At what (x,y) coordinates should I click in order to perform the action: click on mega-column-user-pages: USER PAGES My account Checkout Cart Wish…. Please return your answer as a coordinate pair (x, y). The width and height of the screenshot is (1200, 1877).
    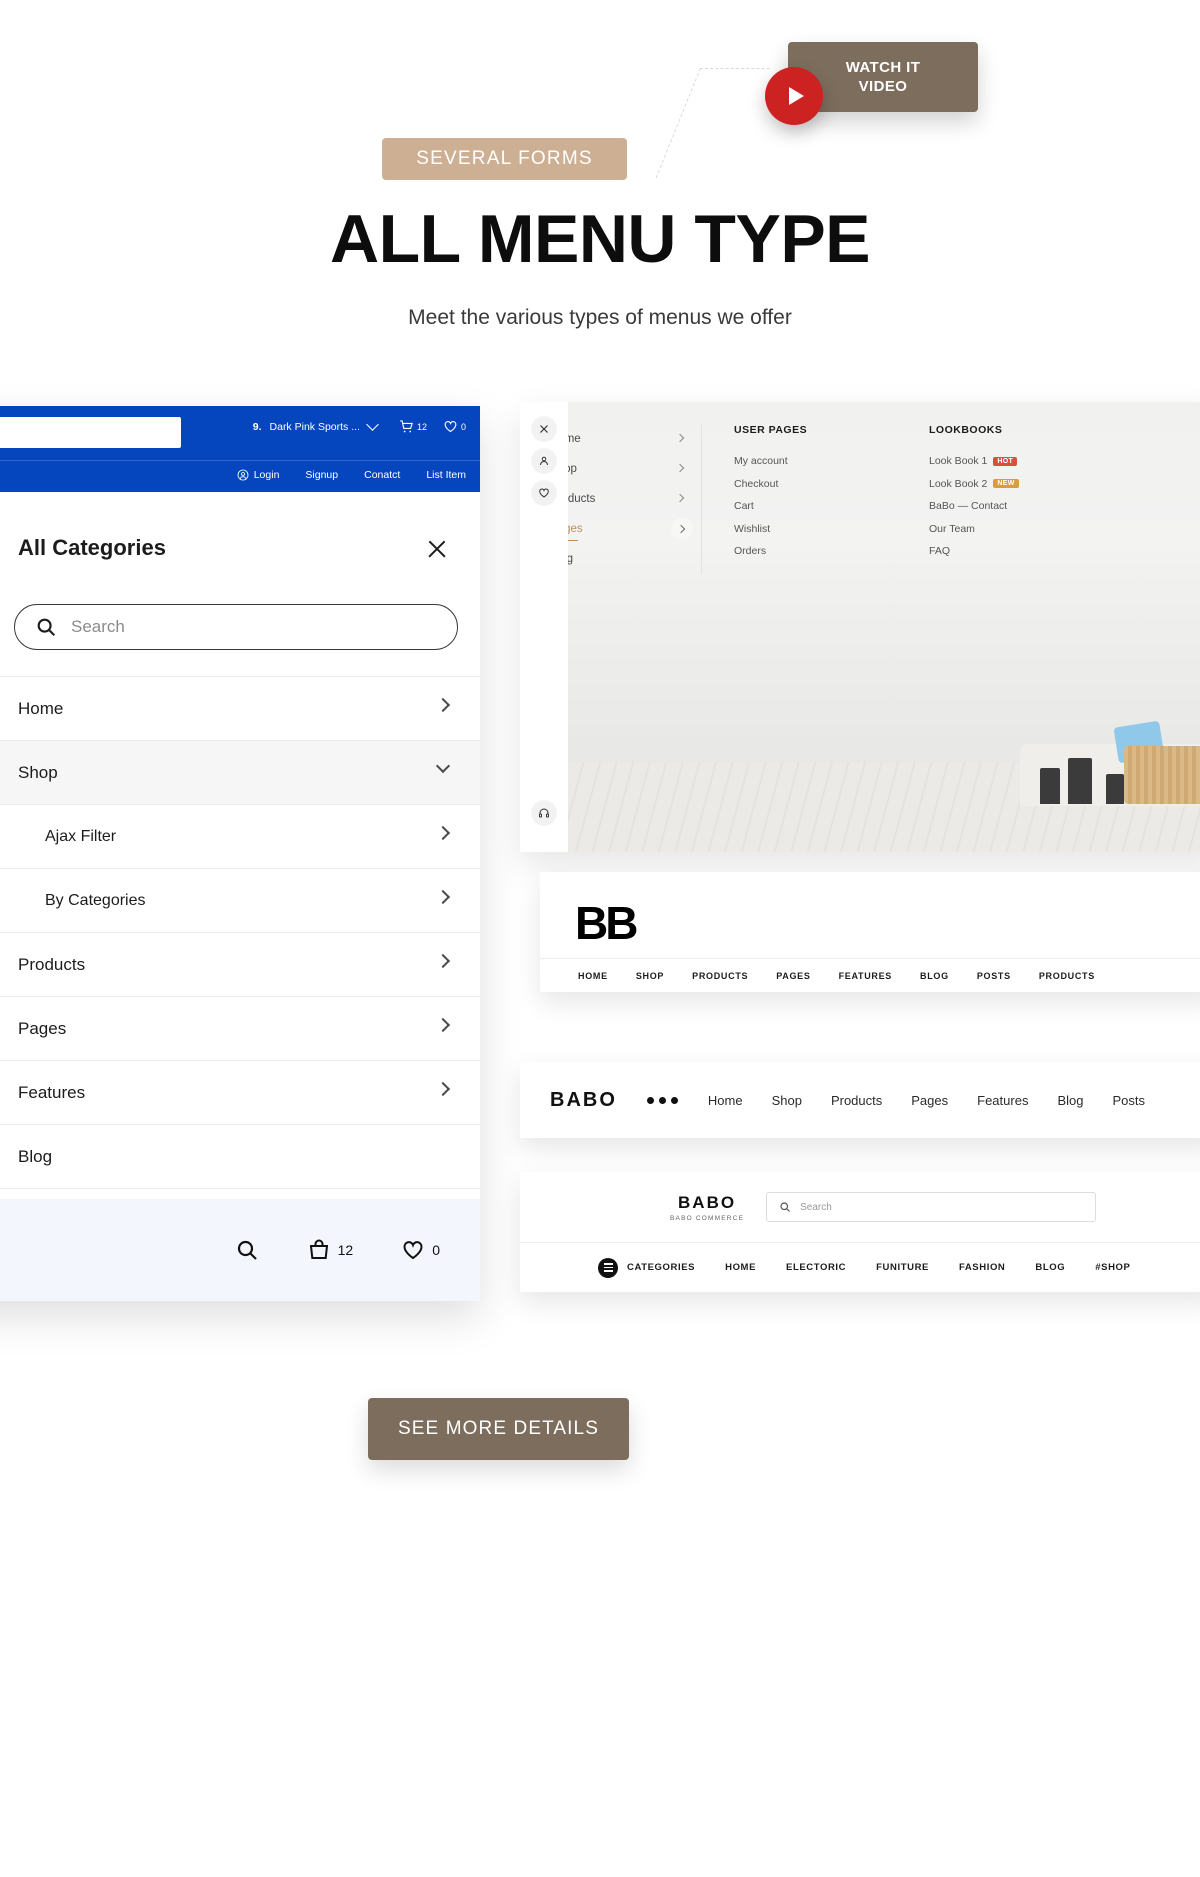
    Looking at the image, I should click on (799, 499).